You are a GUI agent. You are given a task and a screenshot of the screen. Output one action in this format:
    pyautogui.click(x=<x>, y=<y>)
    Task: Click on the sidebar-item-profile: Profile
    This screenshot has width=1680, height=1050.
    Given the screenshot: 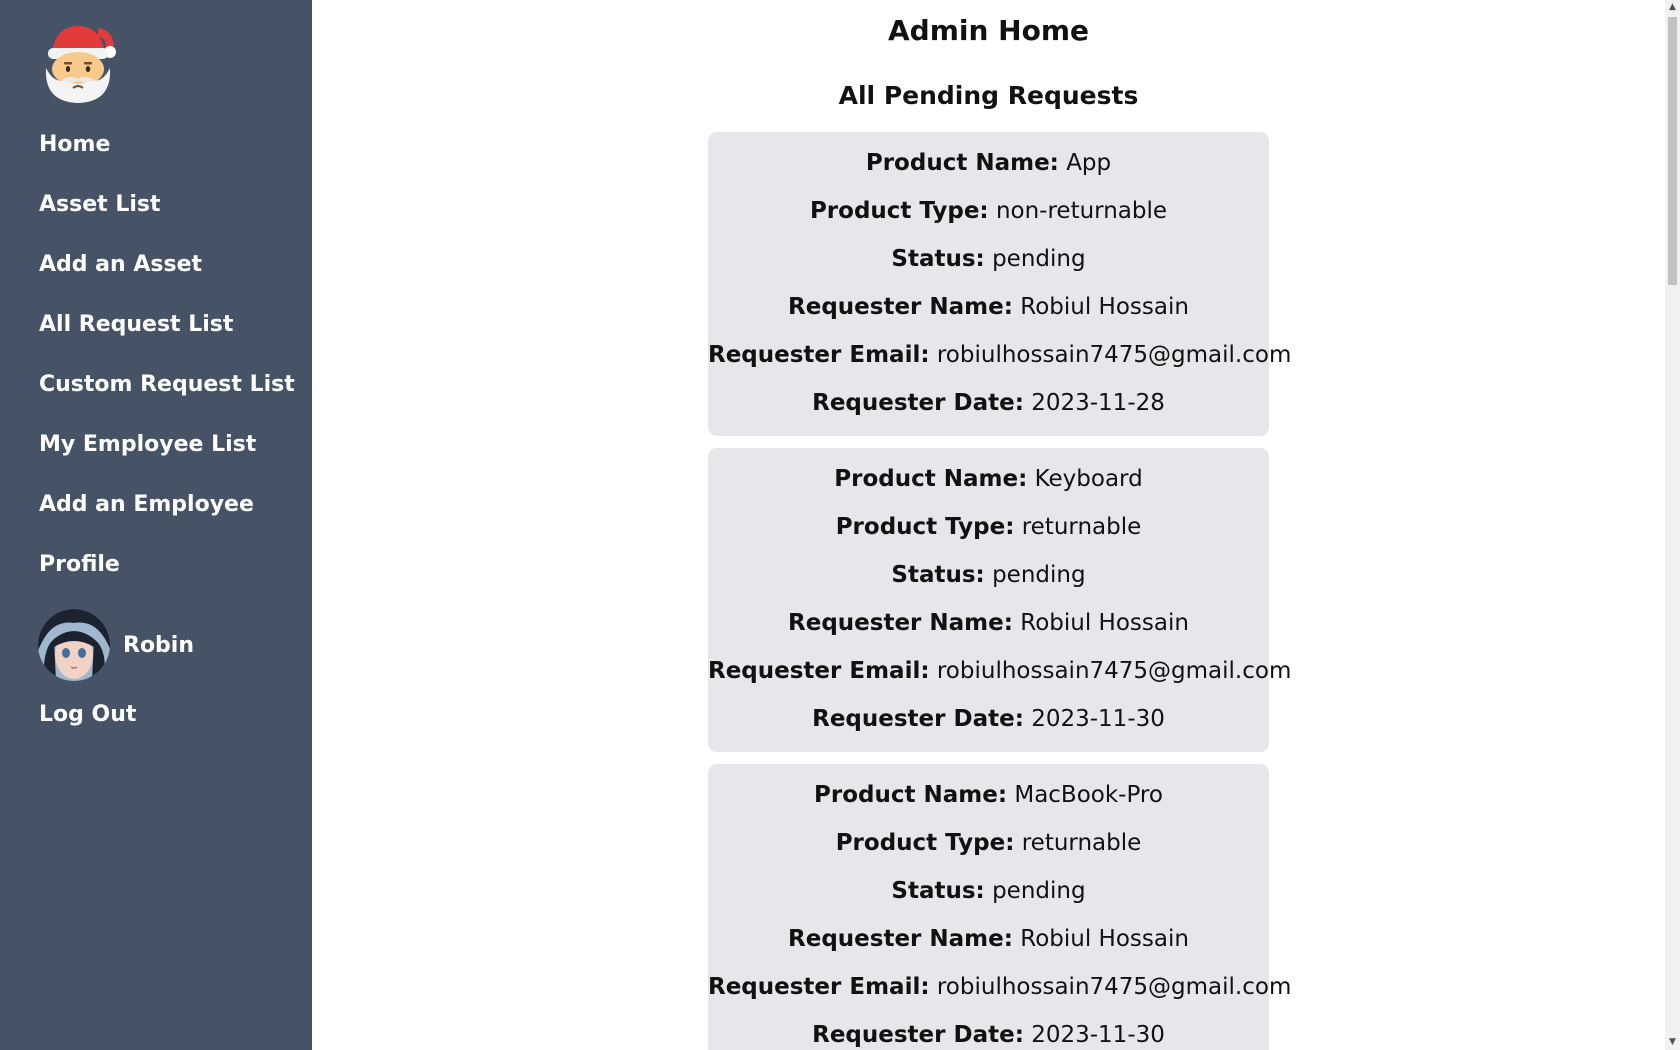 What is the action you would take?
    pyautogui.click(x=167, y=576)
    